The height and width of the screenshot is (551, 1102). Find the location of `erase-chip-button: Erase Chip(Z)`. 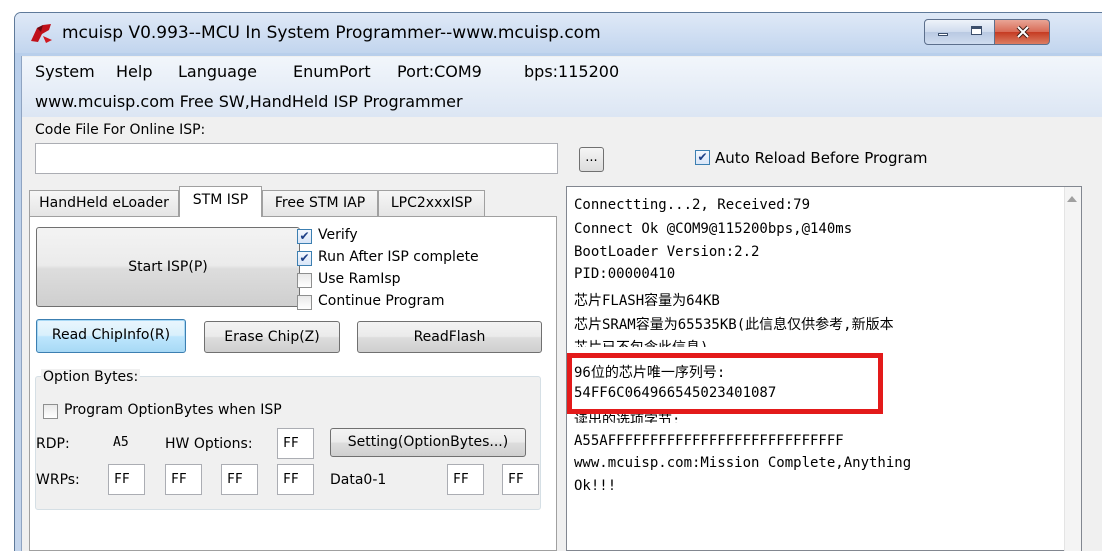

erase-chip-button: Erase Chip(Z) is located at coordinates (272, 337).